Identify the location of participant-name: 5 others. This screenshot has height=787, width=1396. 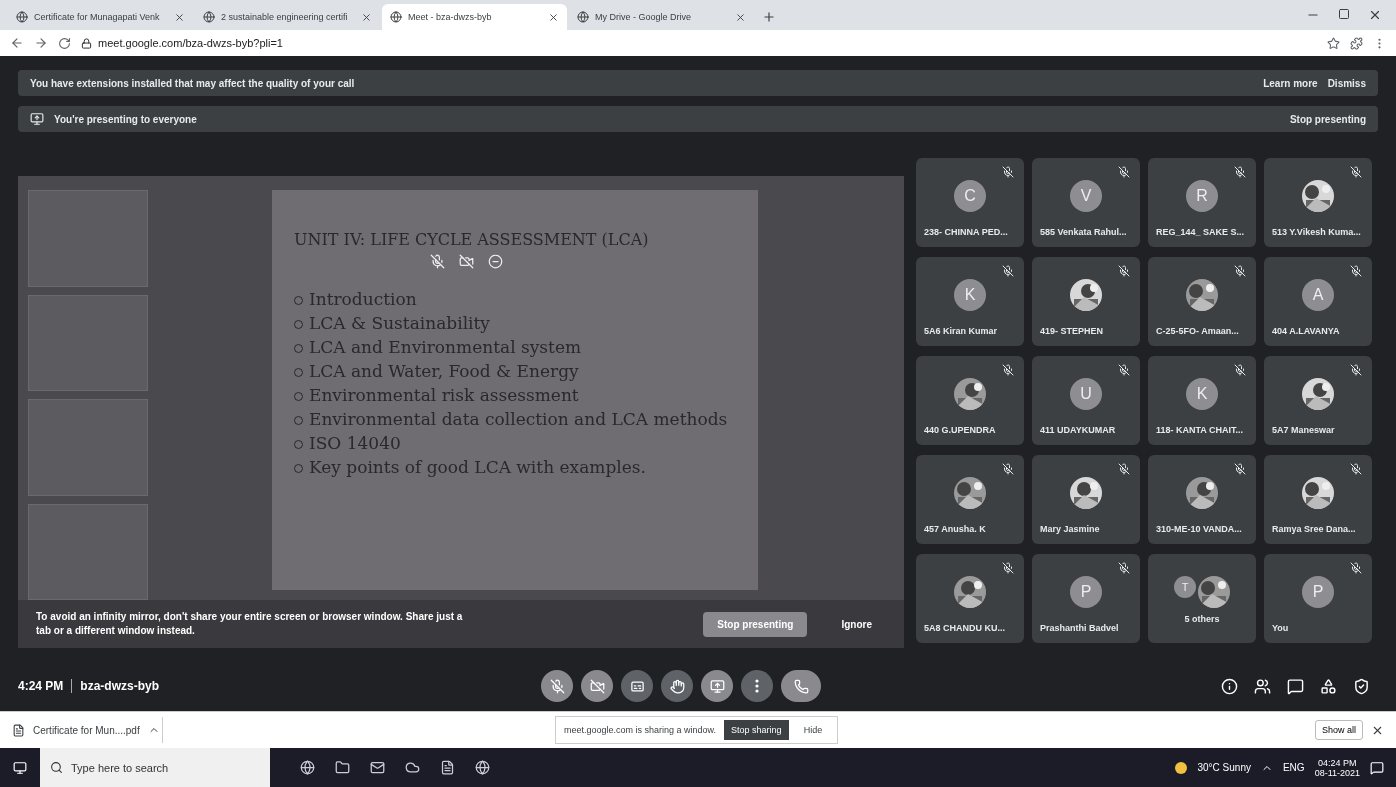
(1202, 619).